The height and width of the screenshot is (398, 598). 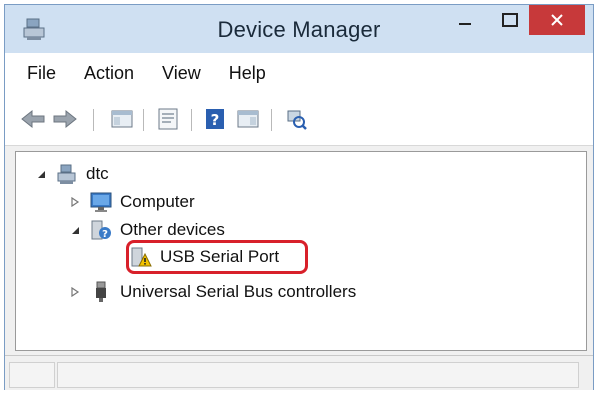 I want to click on maximize-button, so click(x=510, y=20).